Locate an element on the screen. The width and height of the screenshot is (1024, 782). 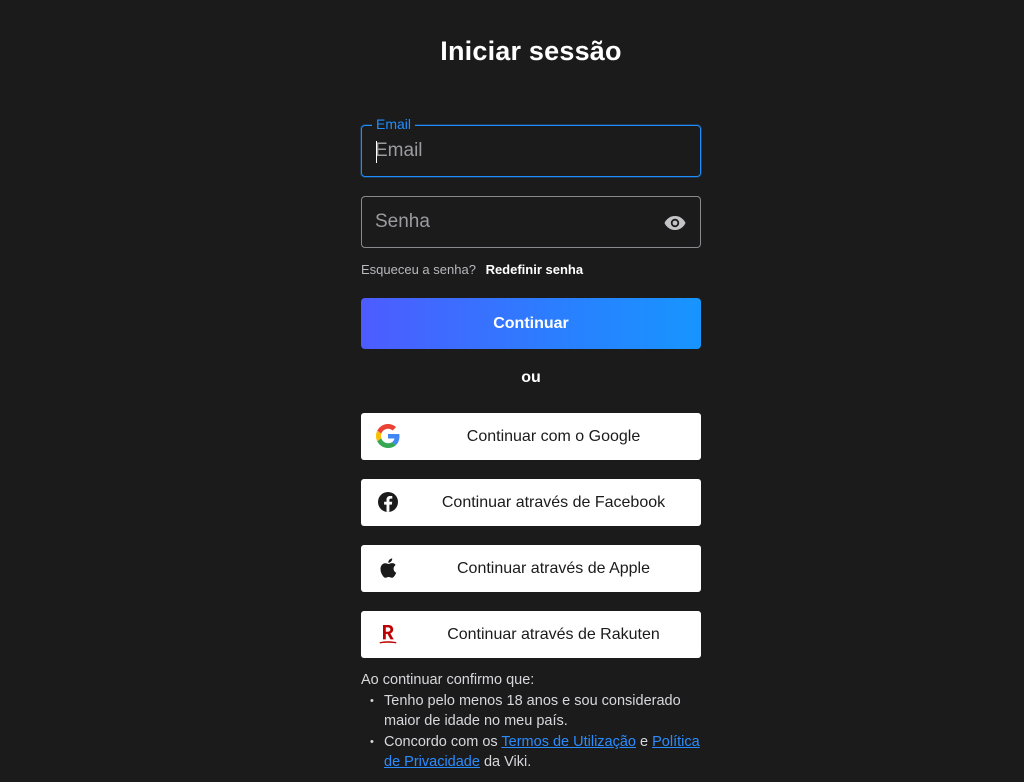
legal-item-terms-prefix: Concordo com os is located at coordinates (443, 741).